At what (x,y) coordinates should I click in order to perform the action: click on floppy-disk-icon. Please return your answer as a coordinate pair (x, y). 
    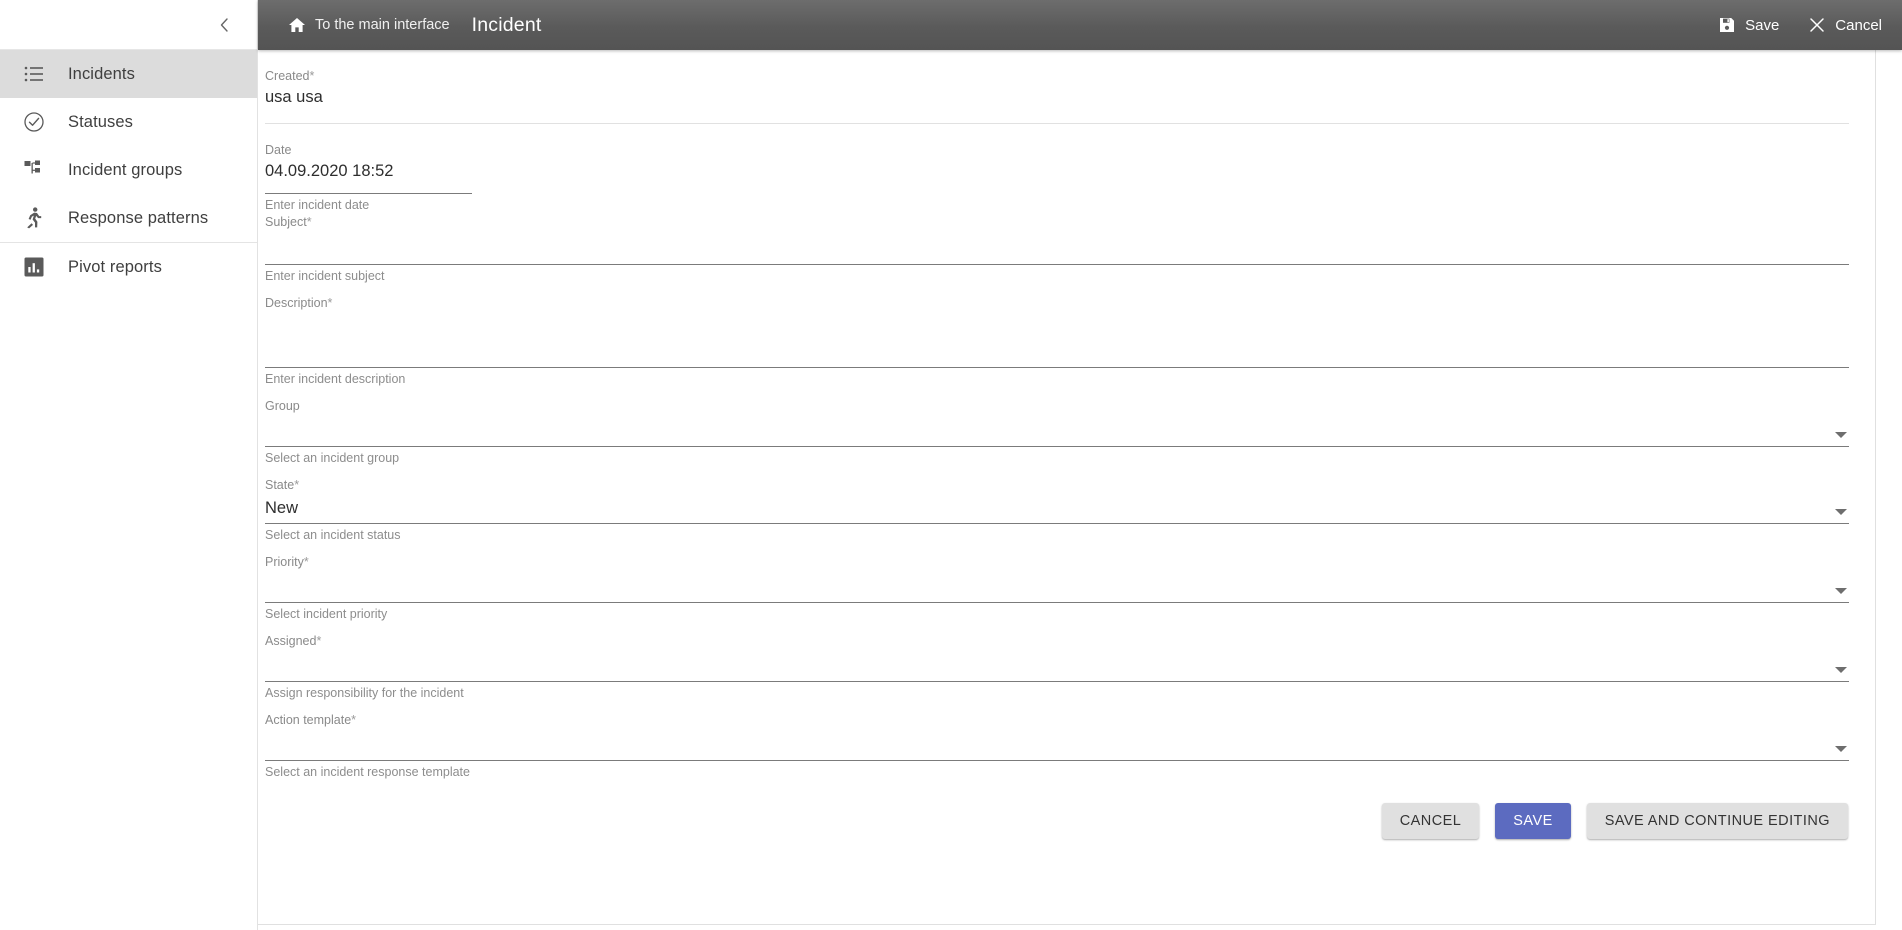
    Looking at the image, I should click on (1727, 25).